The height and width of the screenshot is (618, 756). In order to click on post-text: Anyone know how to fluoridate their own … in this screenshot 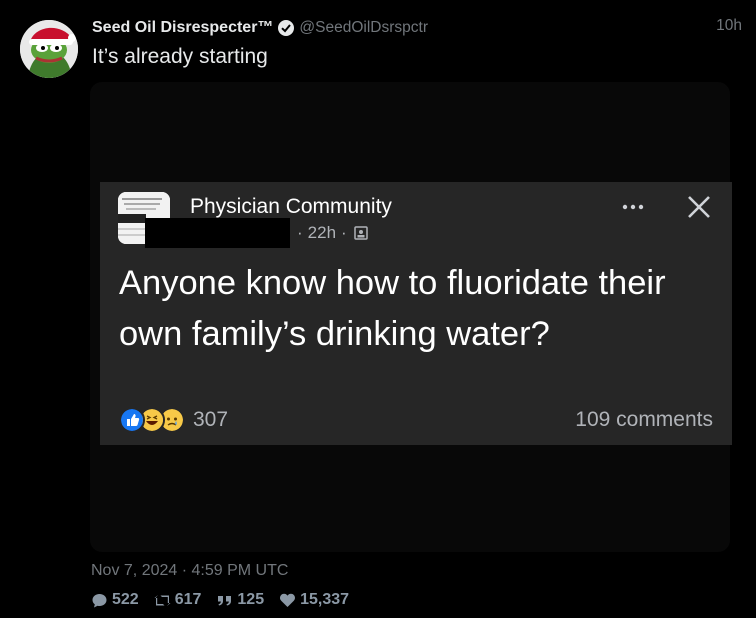, I will do `click(392, 308)`.